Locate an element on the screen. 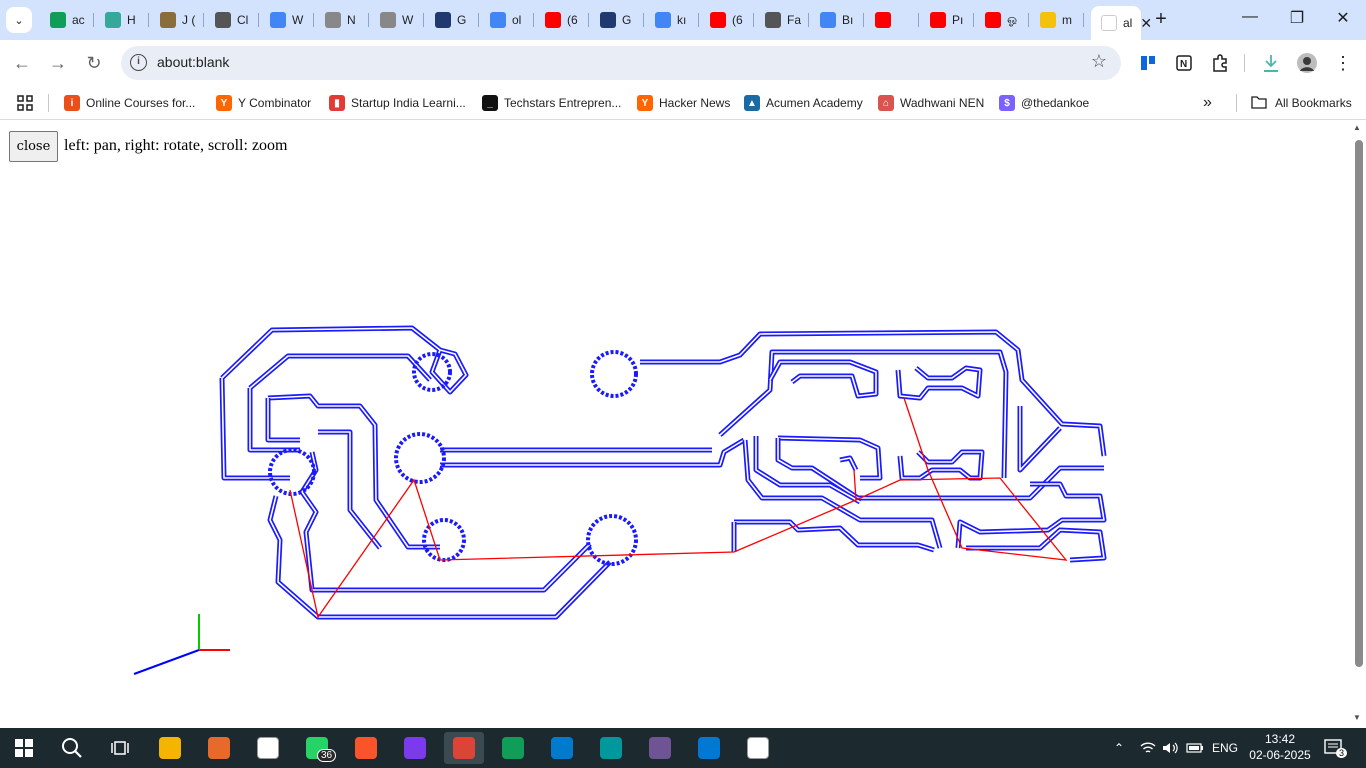 Image resolution: width=1366 pixels, height=768 pixels. reload-button: ↻ is located at coordinates (94, 63).